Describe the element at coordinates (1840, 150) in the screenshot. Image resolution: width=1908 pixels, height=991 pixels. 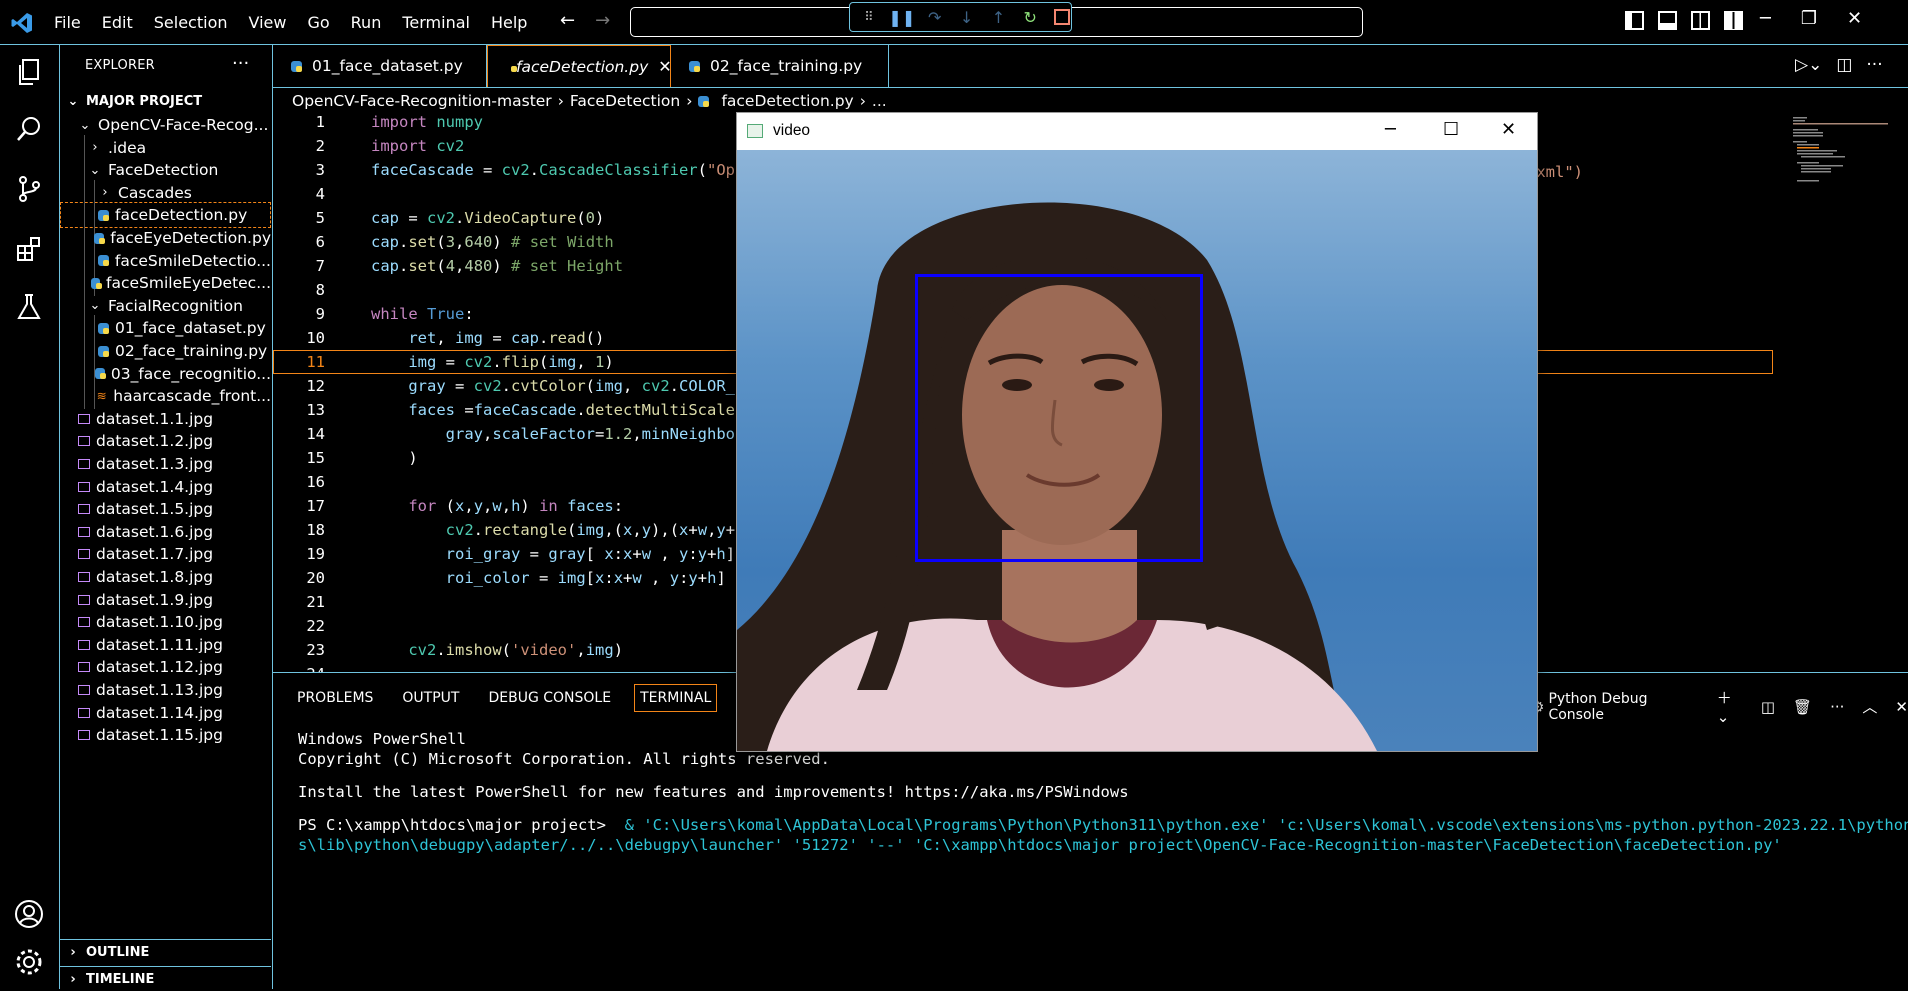
I see `minimap` at that location.